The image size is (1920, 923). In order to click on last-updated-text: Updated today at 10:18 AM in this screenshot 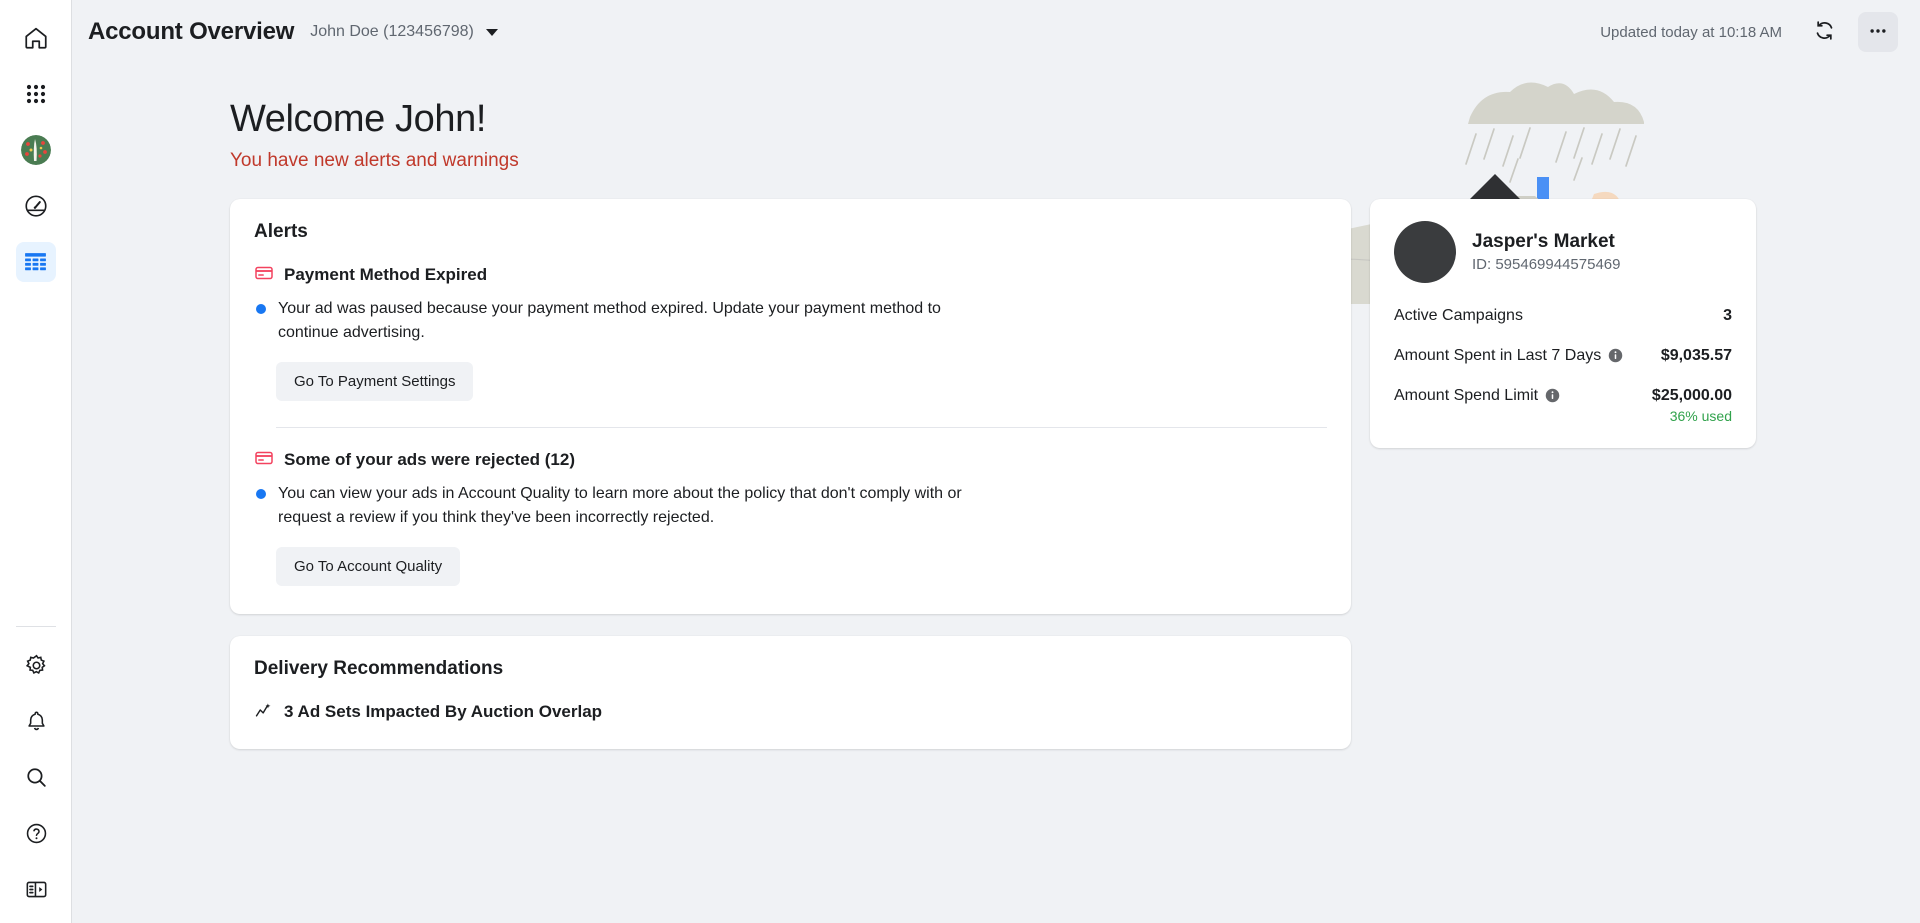, I will do `click(1691, 32)`.